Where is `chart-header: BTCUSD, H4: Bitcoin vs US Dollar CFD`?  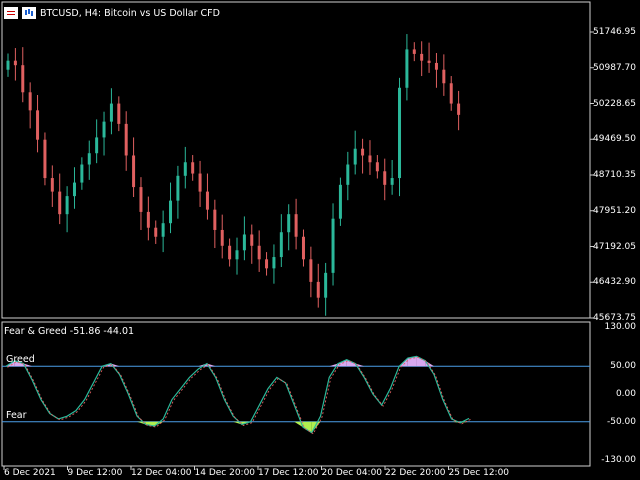
chart-header: BTCUSD, H4: Bitcoin vs US Dollar CFD is located at coordinates (112, 13).